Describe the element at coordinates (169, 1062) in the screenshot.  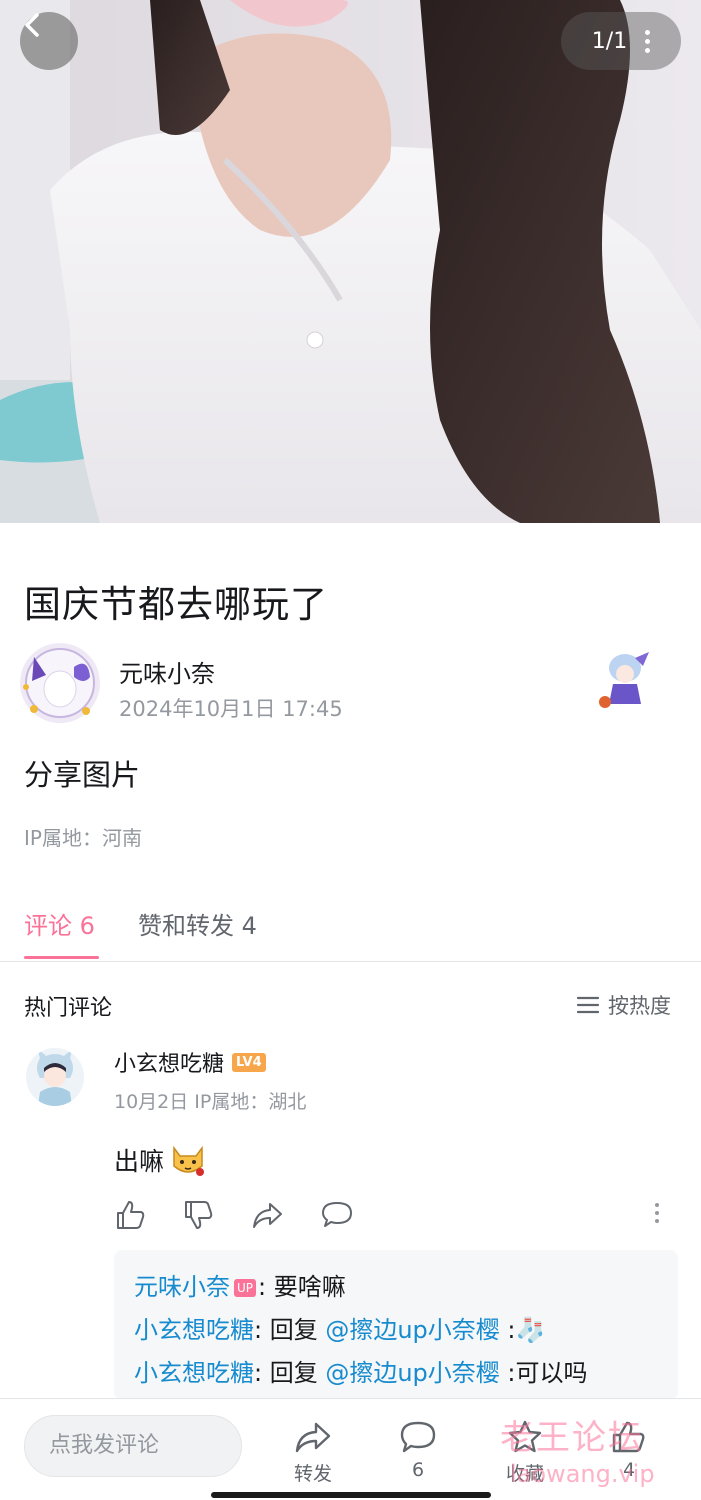
I see `commenter-name: 小玄想吃糖` at that location.